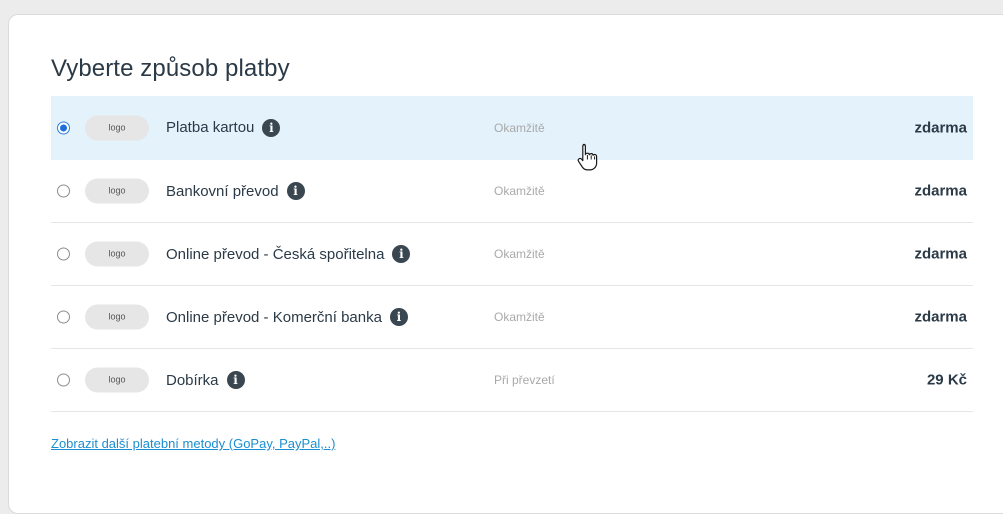 This screenshot has height=514, width=1003. I want to click on hand-pointer-icon, so click(587, 157).